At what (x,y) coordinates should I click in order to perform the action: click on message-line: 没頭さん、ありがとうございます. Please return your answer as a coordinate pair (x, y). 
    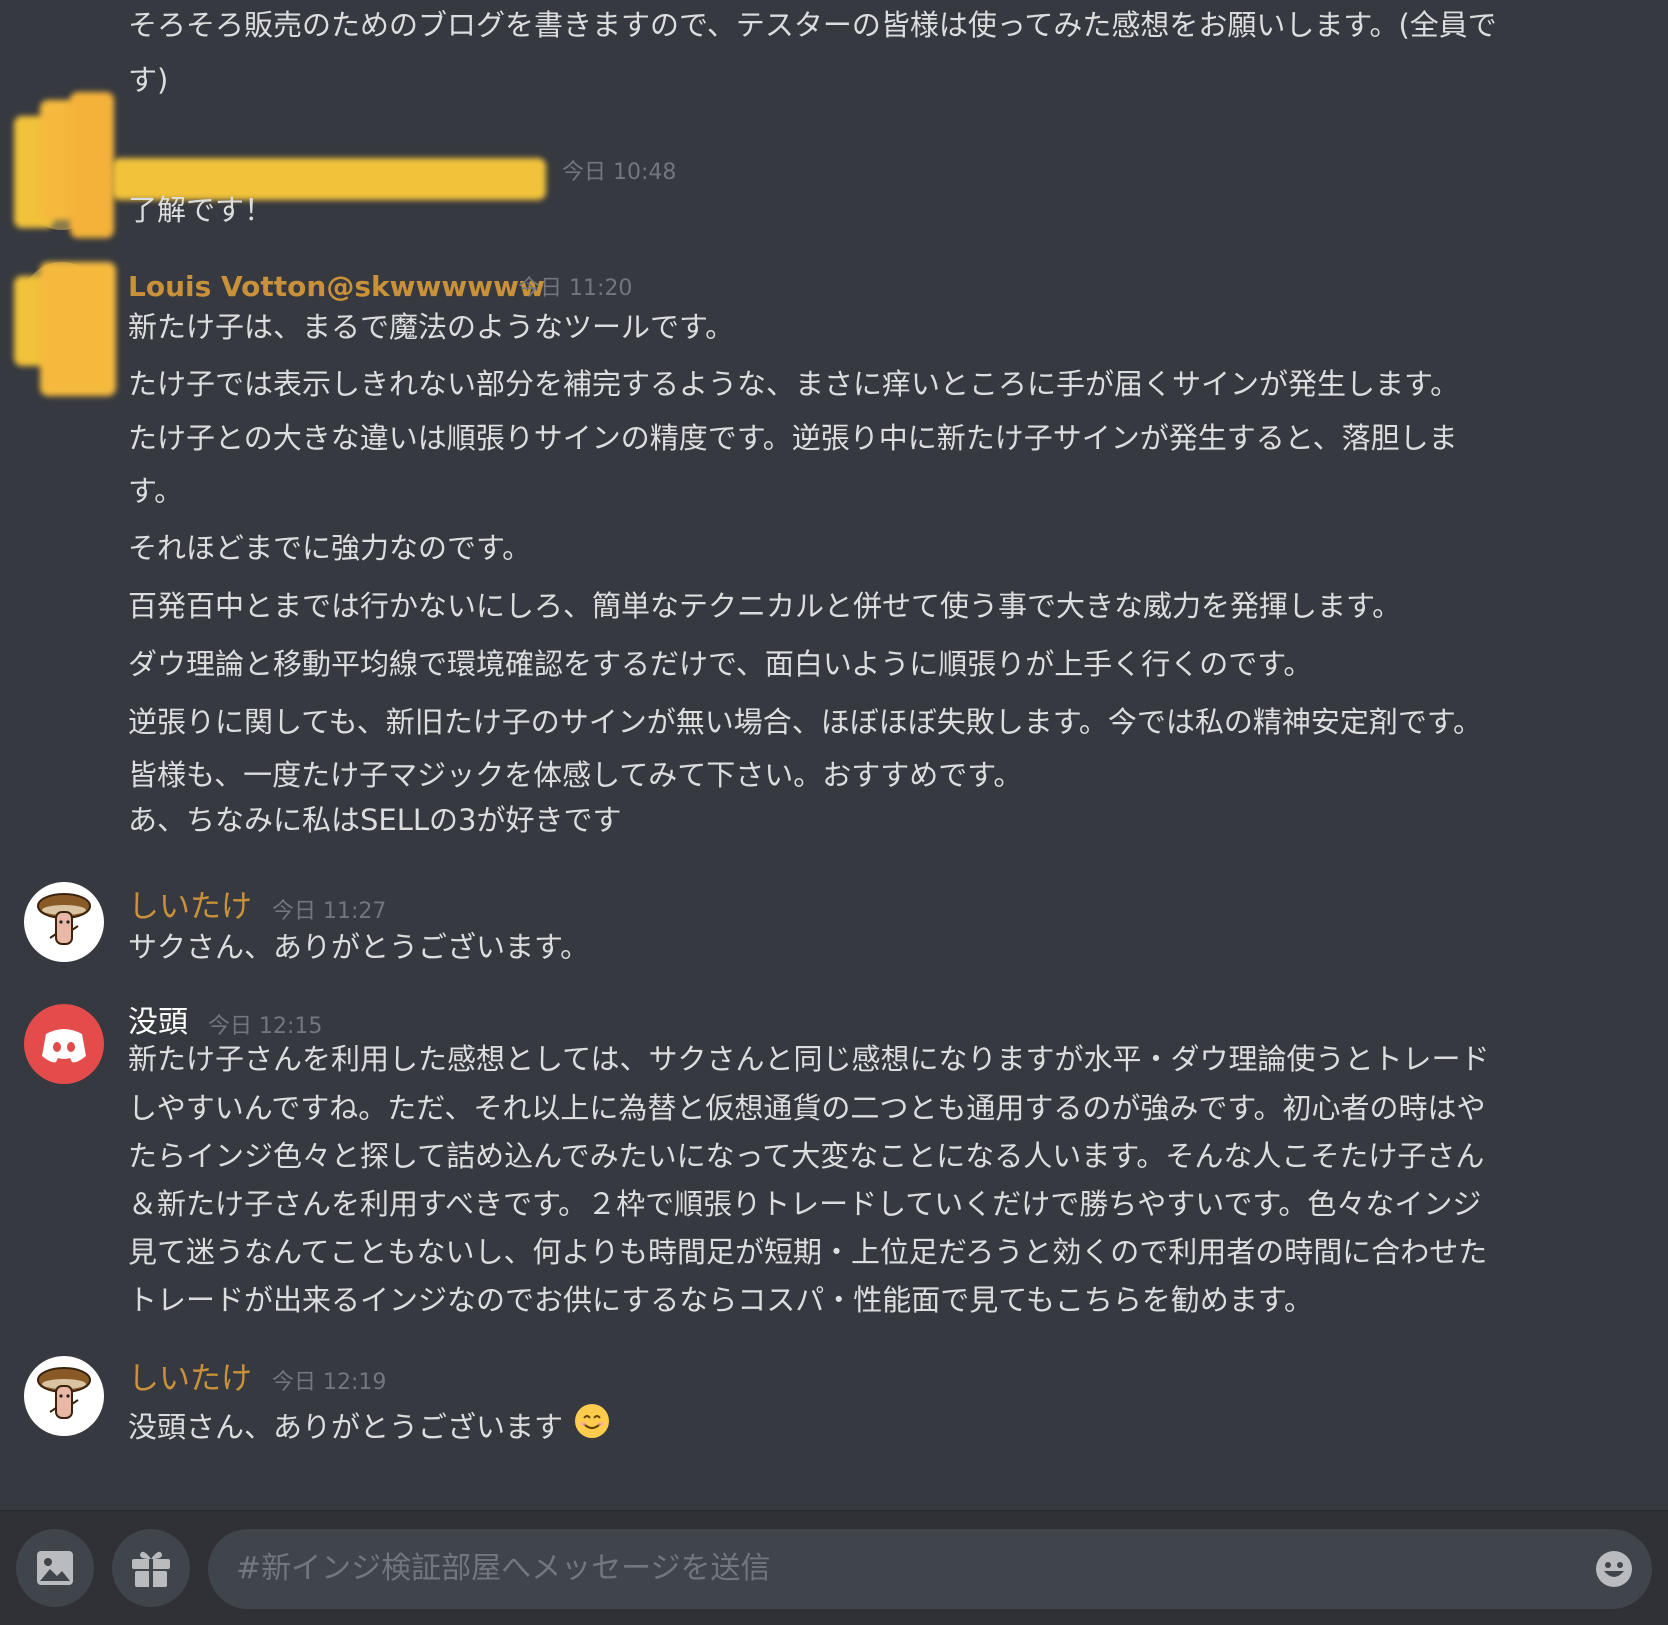
    Looking at the image, I should click on (369, 1428).